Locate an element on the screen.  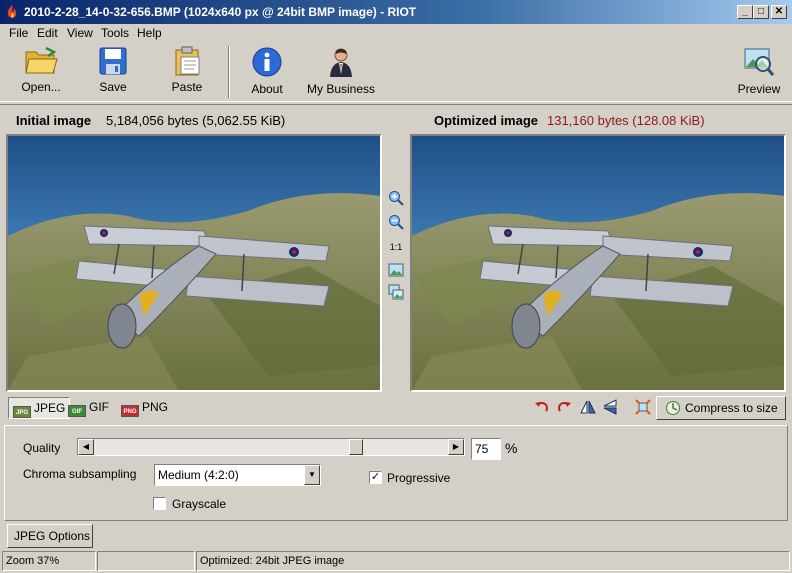
fit-image-icon is located at coordinates (396, 271).